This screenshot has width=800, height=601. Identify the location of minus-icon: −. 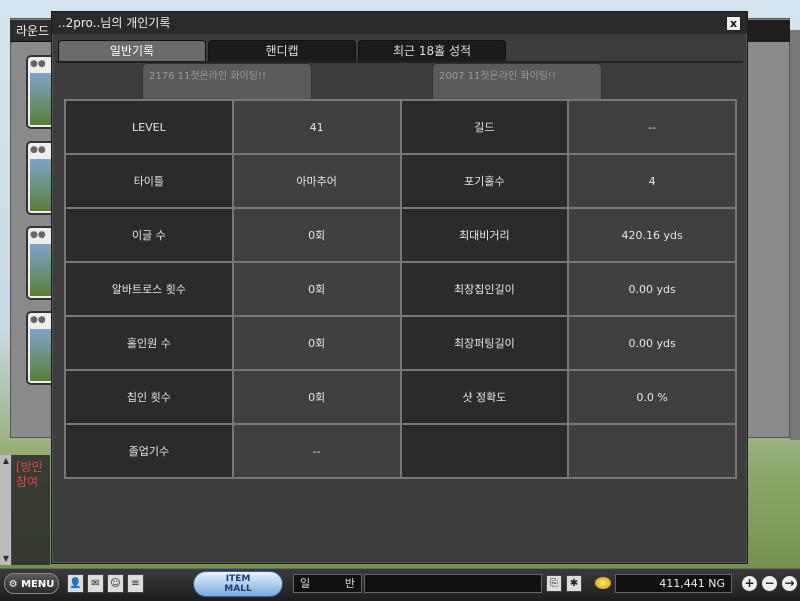
(769, 583).